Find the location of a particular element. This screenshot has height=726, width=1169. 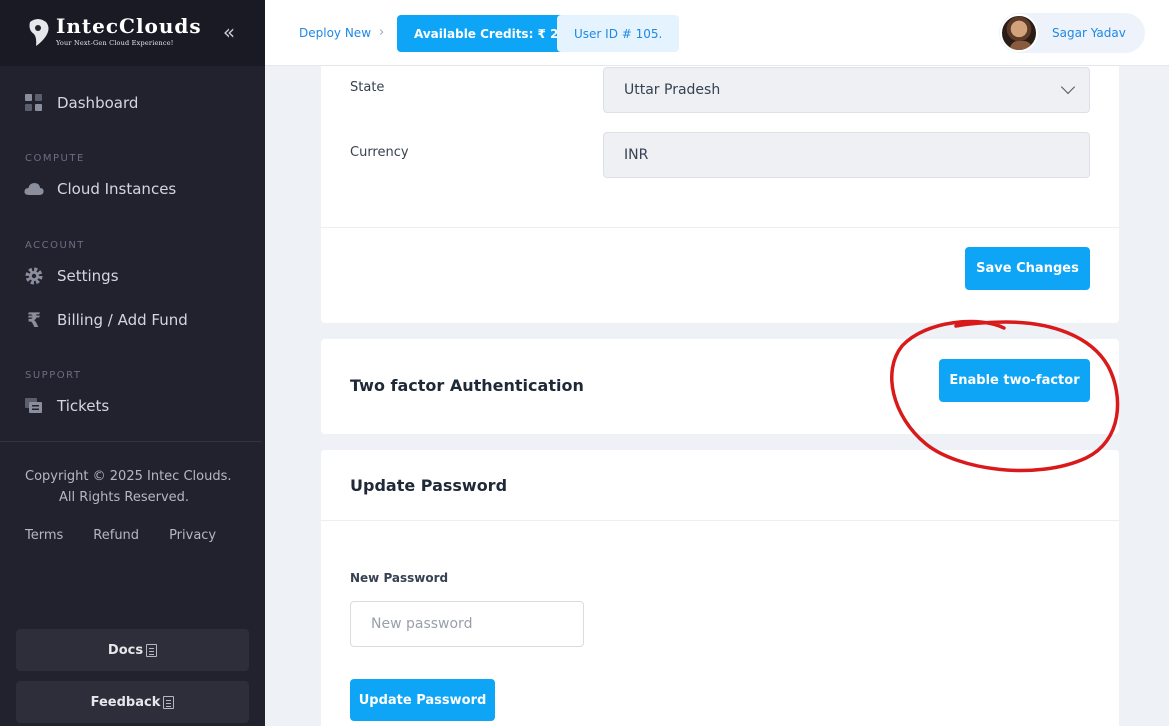

sidebar-item-settings: Settings is located at coordinates (71, 276).